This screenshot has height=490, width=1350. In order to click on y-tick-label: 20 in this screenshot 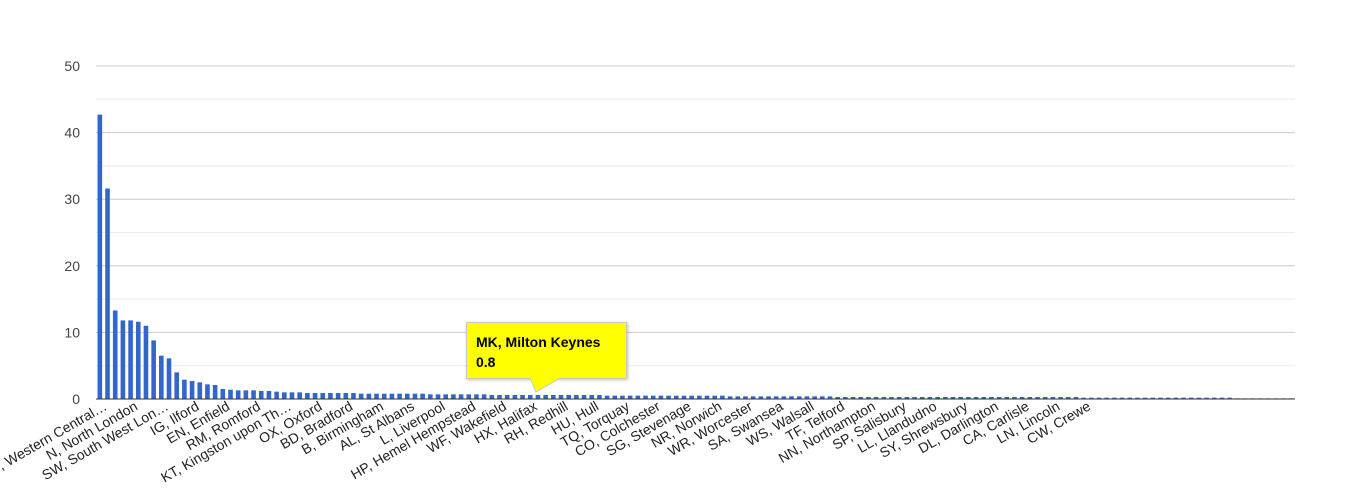, I will do `click(72, 266)`.